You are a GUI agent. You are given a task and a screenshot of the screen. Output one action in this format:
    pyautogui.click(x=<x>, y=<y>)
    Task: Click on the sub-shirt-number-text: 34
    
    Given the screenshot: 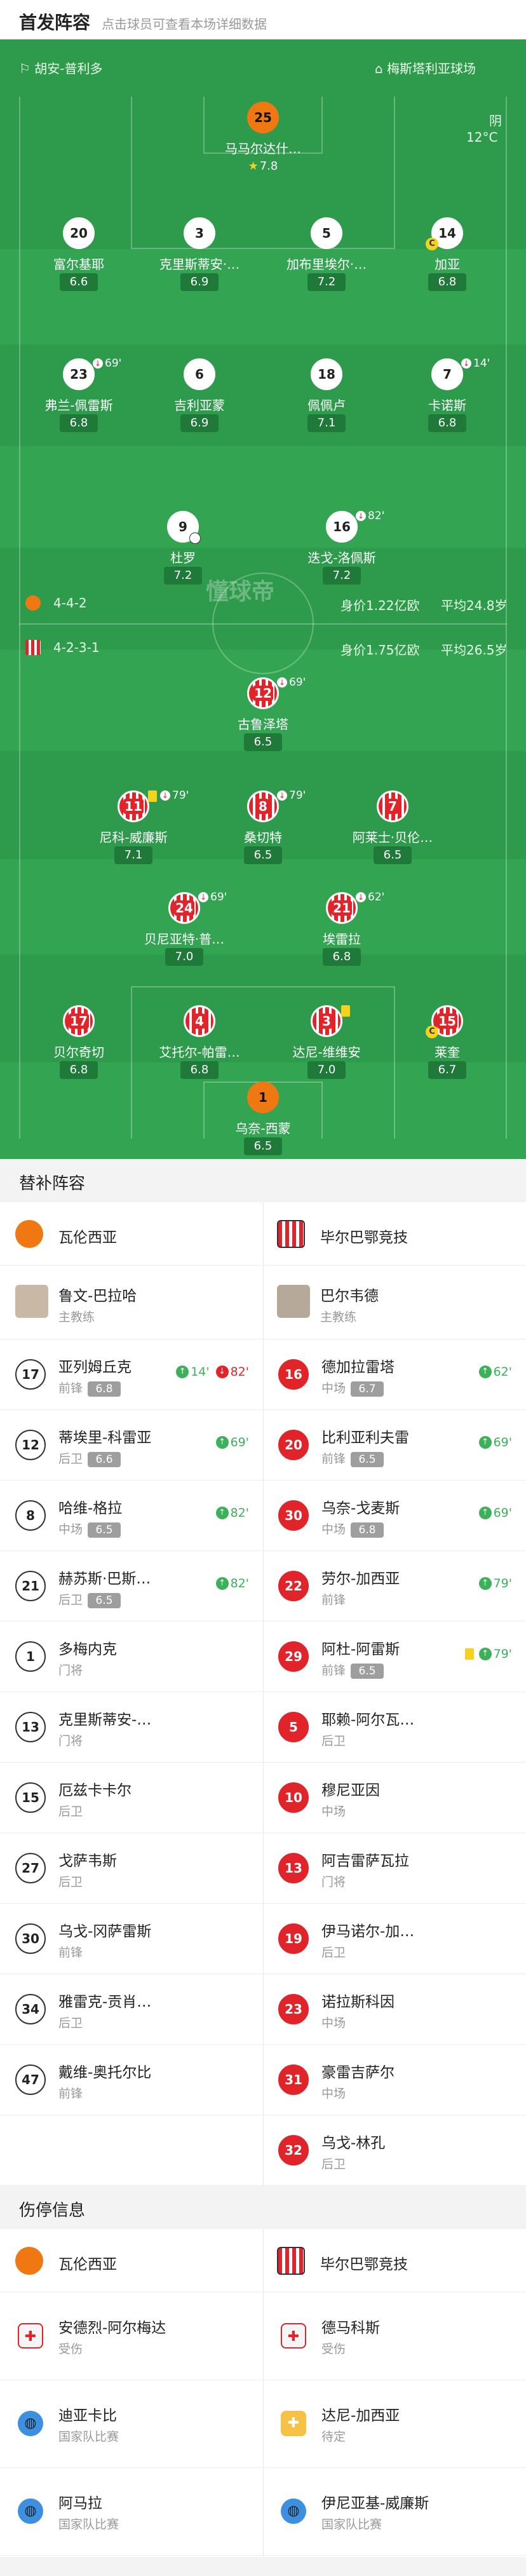 What is the action you would take?
    pyautogui.click(x=30, y=2009)
    